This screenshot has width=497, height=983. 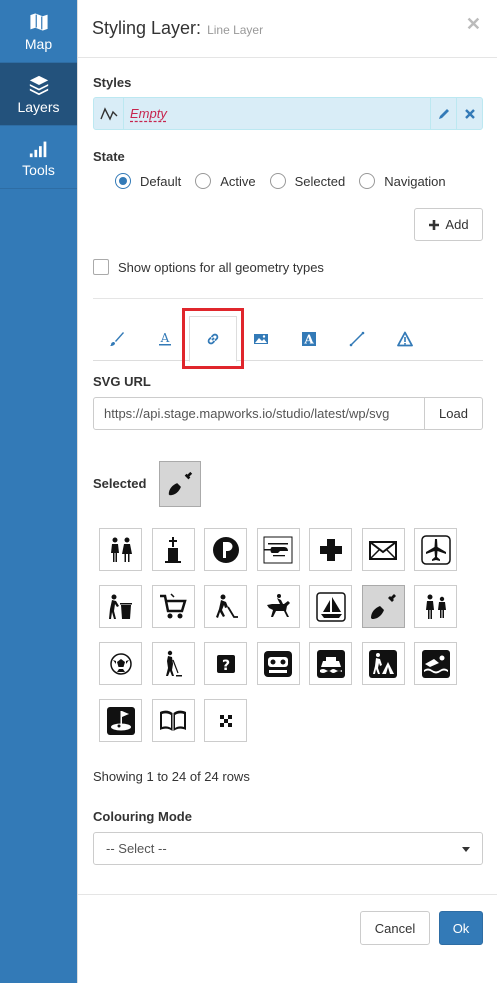 I want to click on tab-image, so click(x=261, y=338).